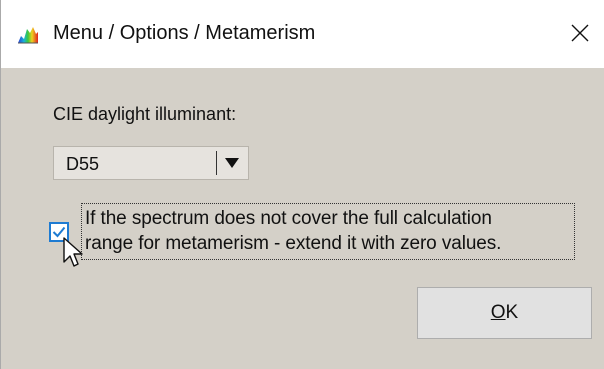 The width and height of the screenshot is (604, 369). Describe the element at coordinates (232, 163) in the screenshot. I see `triangle-down-icon` at that location.